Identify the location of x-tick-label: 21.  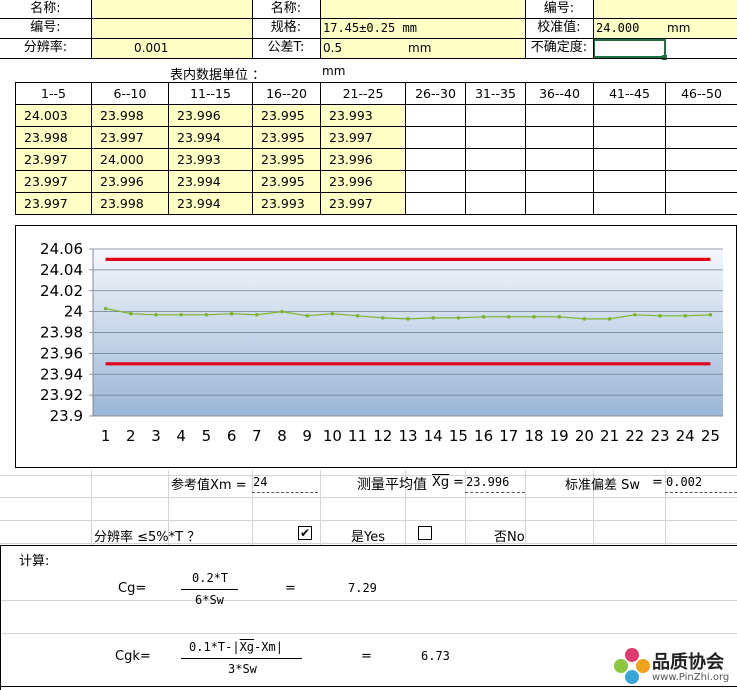
(609, 436).